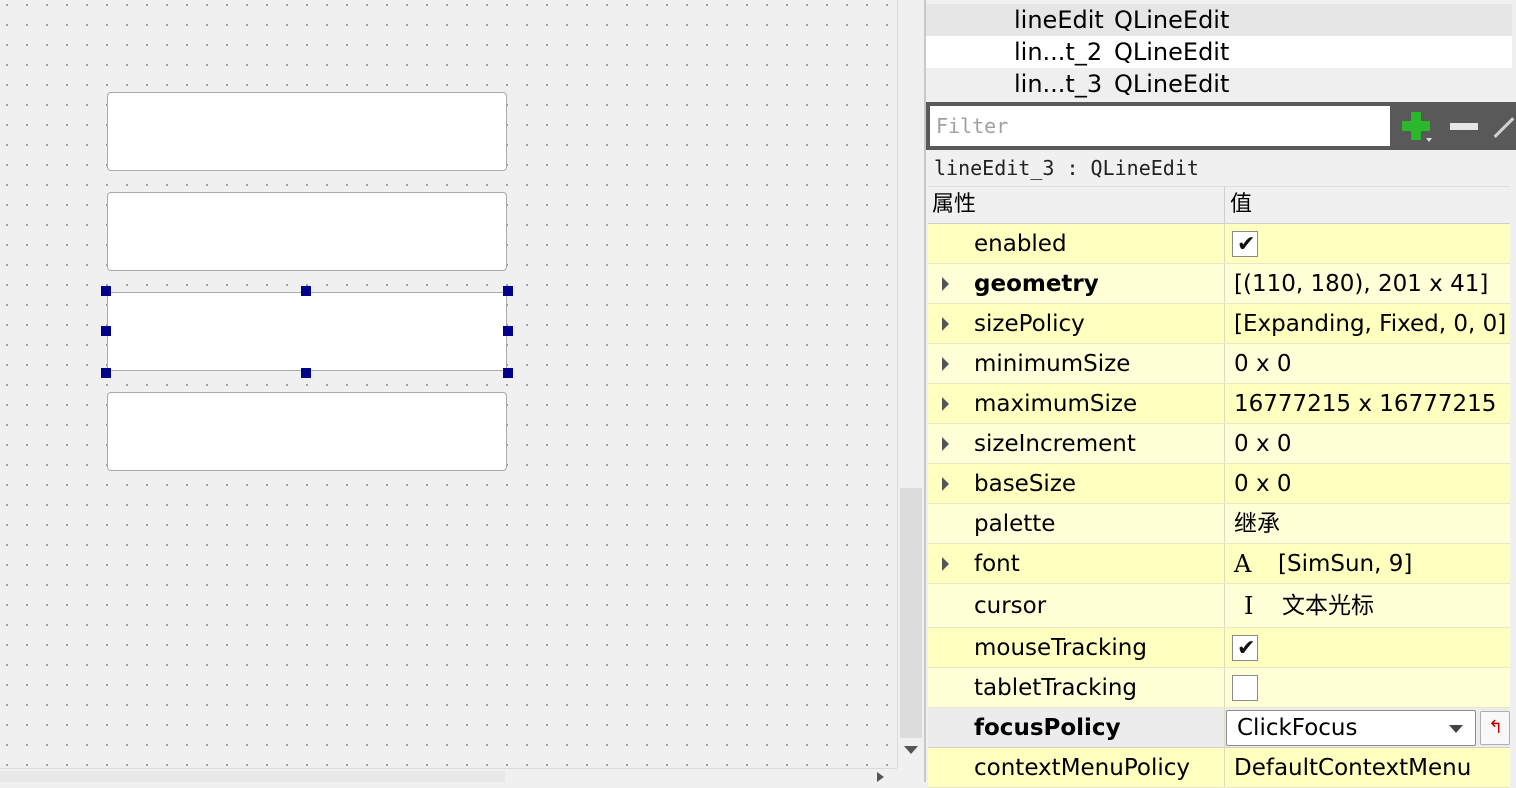  I want to click on property-value: [(110, 180), 201 x 41], so click(1361, 284).